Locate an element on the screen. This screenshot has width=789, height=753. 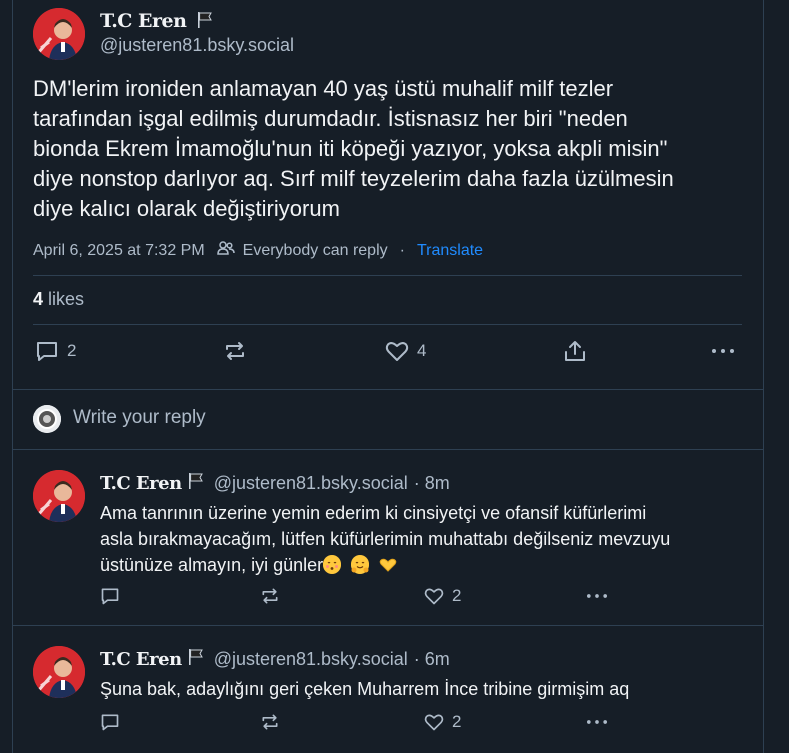
reply-header: T.C Eren @justeren81.bsky.social · 6m is located at coordinates (275, 659).